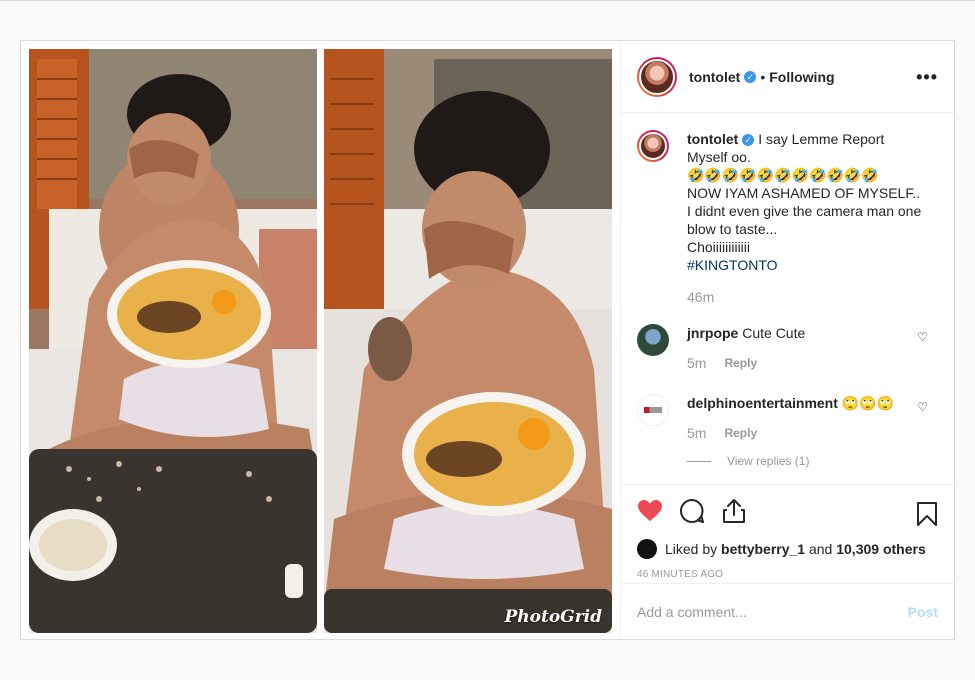 Image resolution: width=975 pixels, height=680 pixels. I want to click on speech-bubble-icon, so click(692, 513).